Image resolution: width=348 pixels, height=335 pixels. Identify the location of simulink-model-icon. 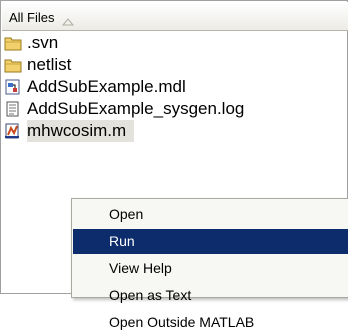
(13, 87).